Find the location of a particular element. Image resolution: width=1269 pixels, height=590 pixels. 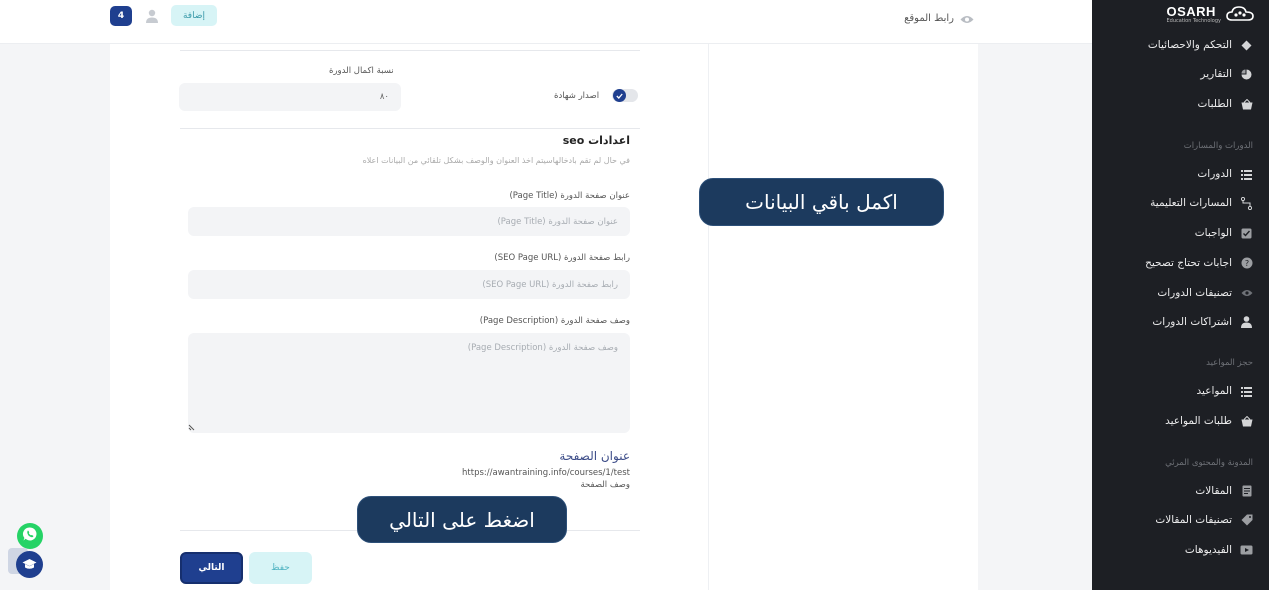

sidebar-item-label: اشتراكات الدورات is located at coordinates (1192, 322).